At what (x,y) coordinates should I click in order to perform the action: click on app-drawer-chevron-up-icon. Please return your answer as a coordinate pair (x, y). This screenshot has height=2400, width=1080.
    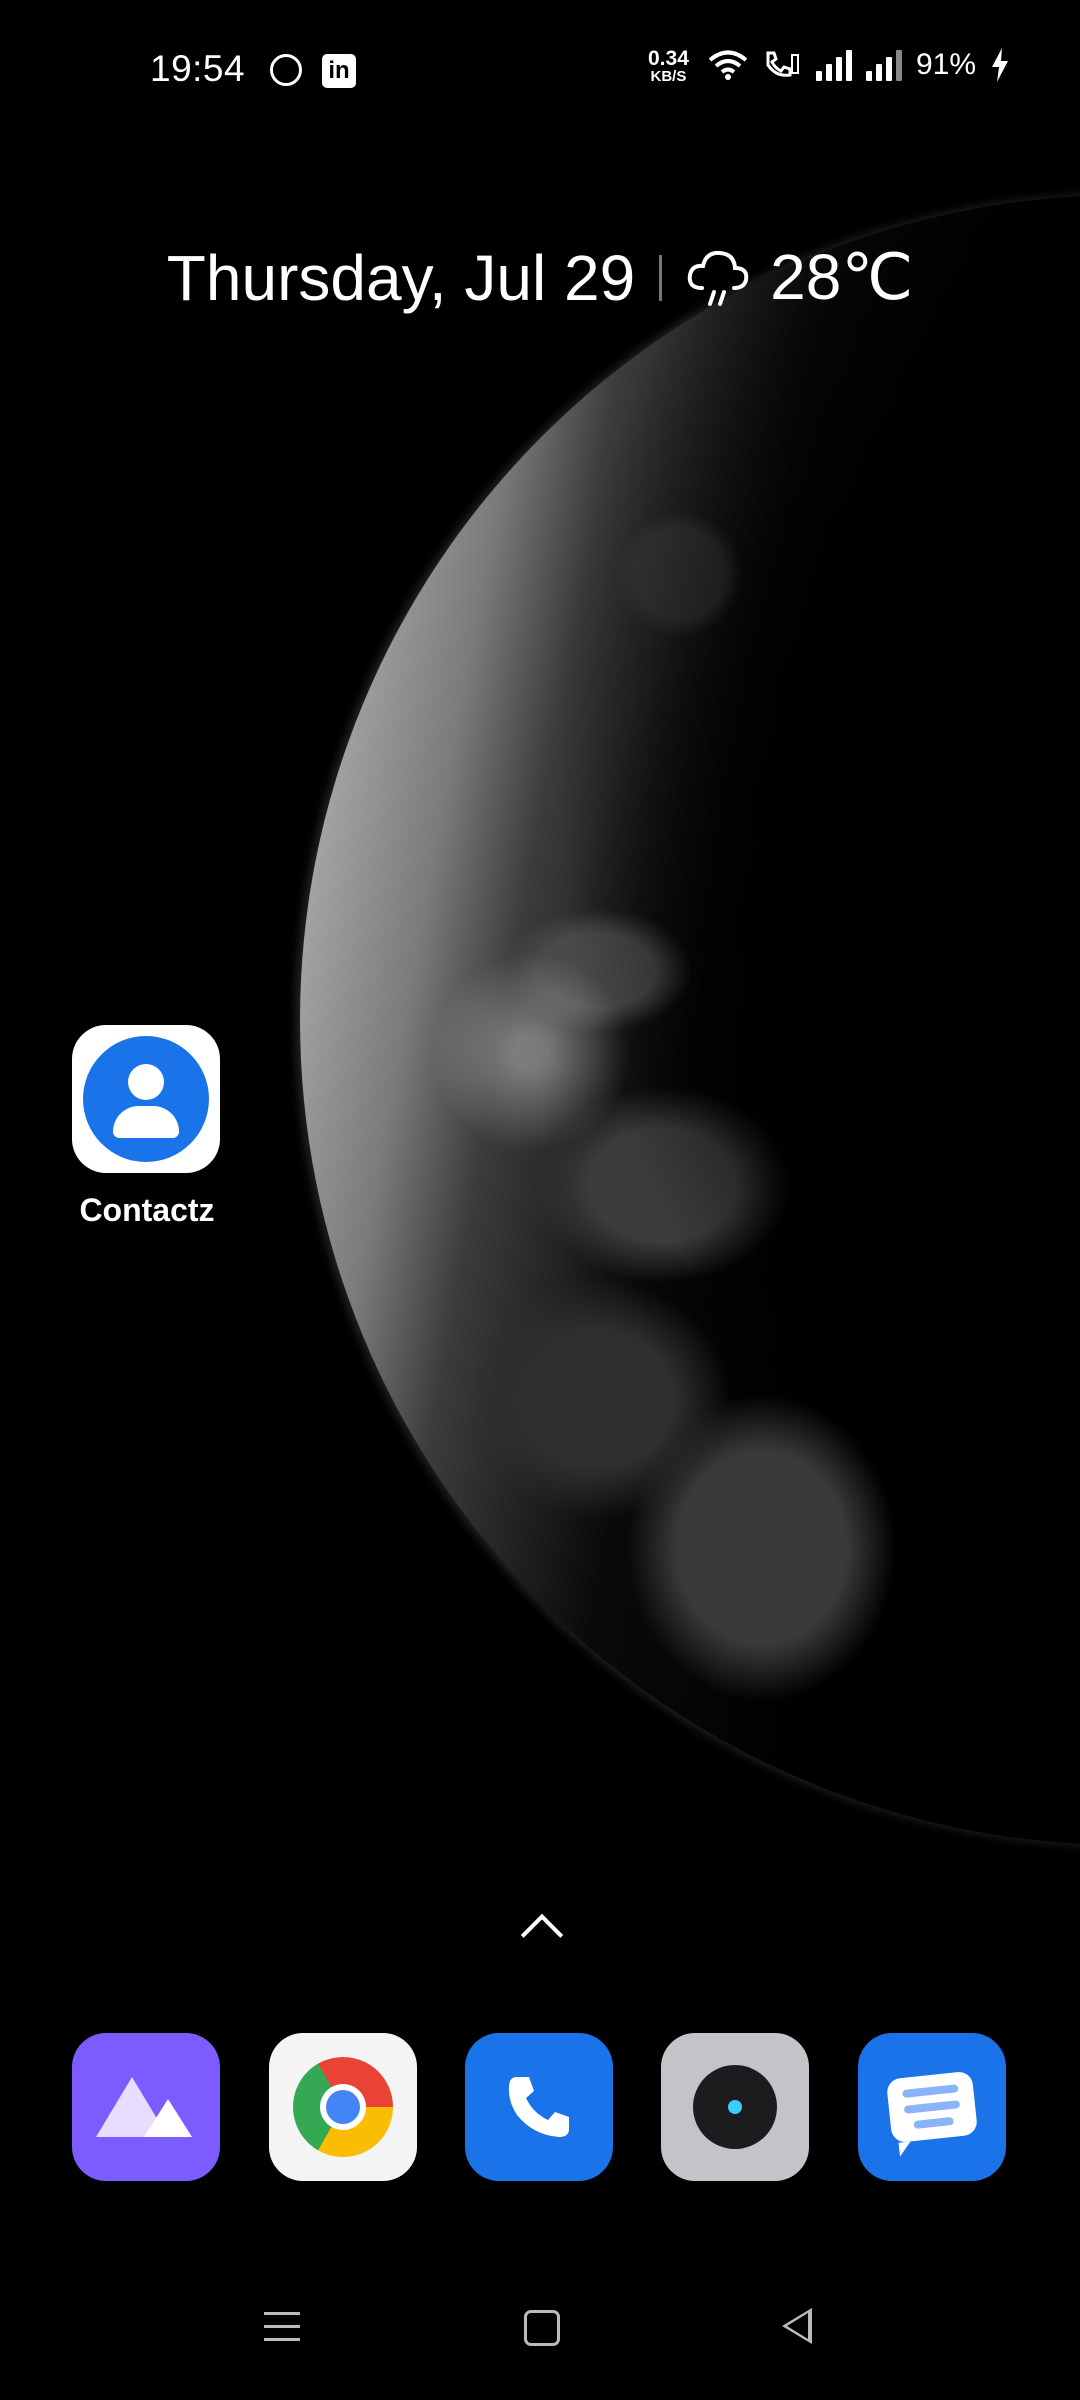
    Looking at the image, I should click on (542, 1935).